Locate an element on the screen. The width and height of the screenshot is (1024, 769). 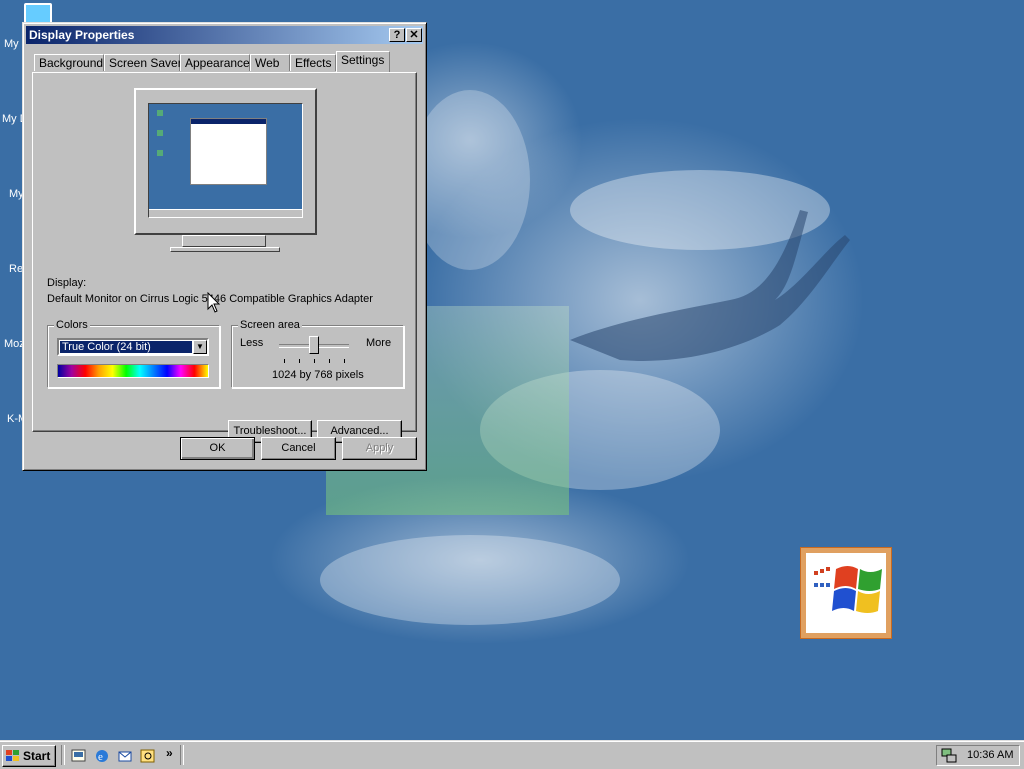
taskbar: Start e » 10:36 AM is located at coordinates (512, 754).